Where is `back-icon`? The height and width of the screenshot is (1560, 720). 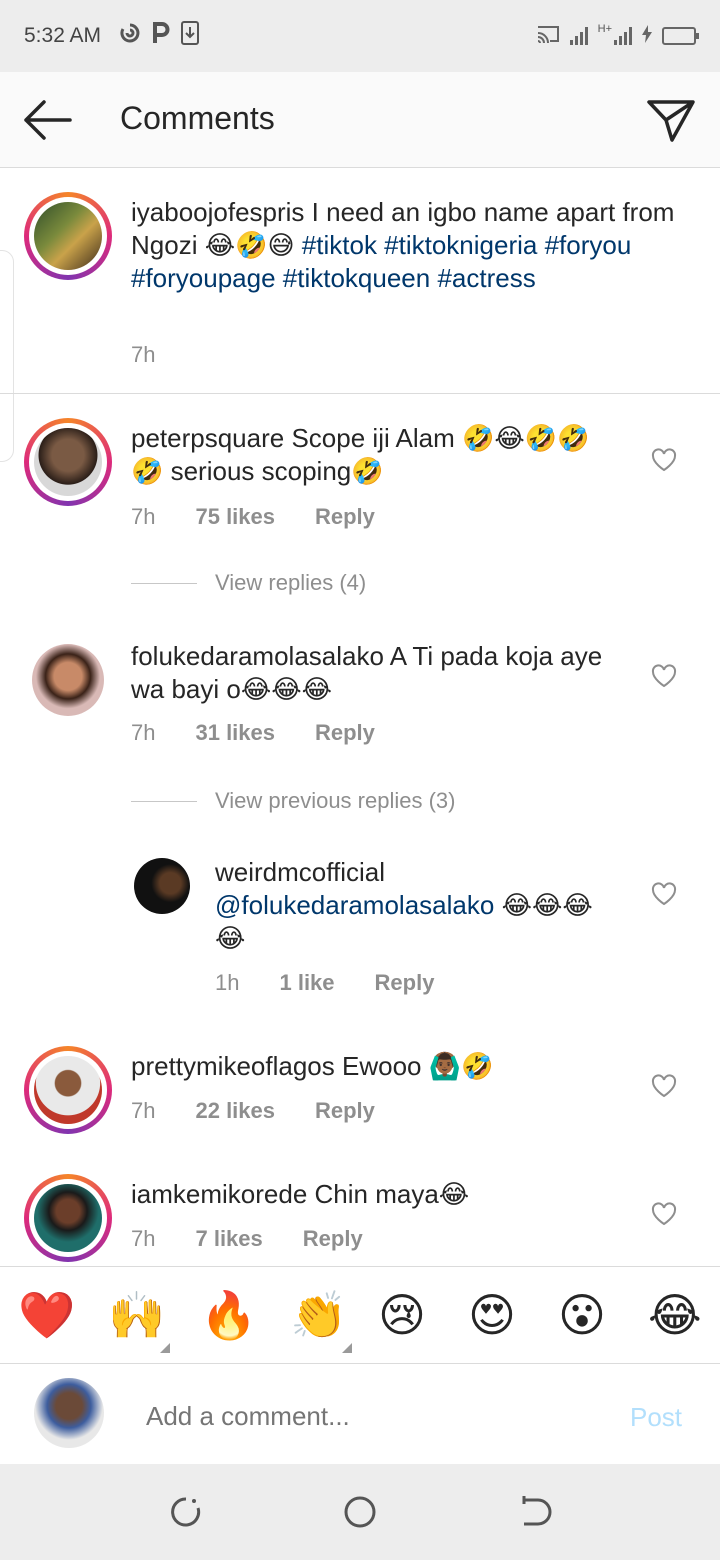 back-icon is located at coordinates (534, 1512).